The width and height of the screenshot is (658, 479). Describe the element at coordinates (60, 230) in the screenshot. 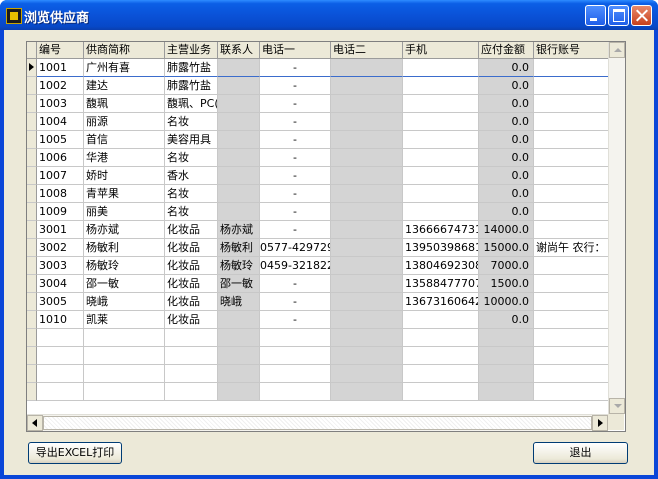

I see `col-id-cell: 3001` at that location.